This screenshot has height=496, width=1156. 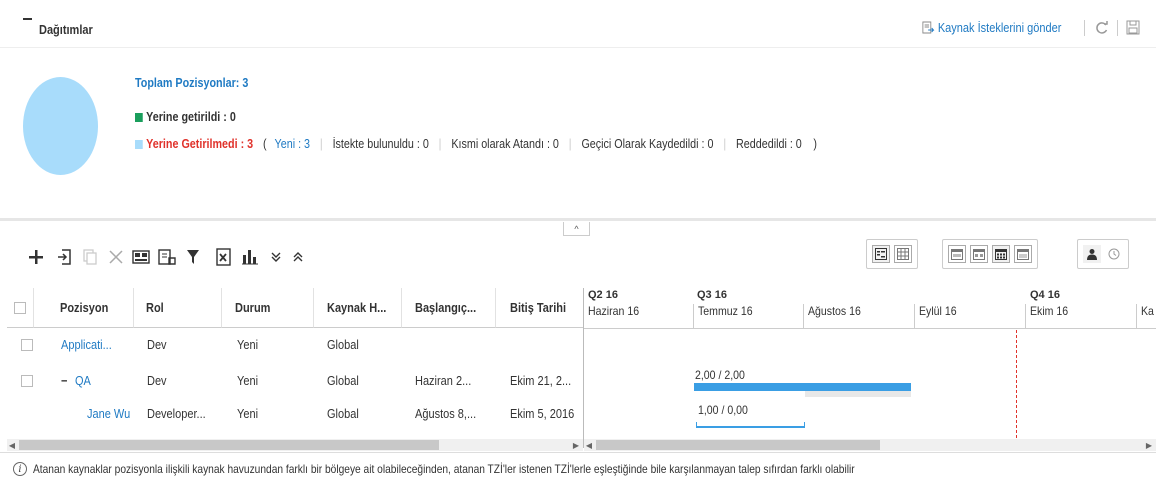 What do you see at coordinates (275, 414) in the screenshot?
I see `status-cell: Yeni` at bounding box center [275, 414].